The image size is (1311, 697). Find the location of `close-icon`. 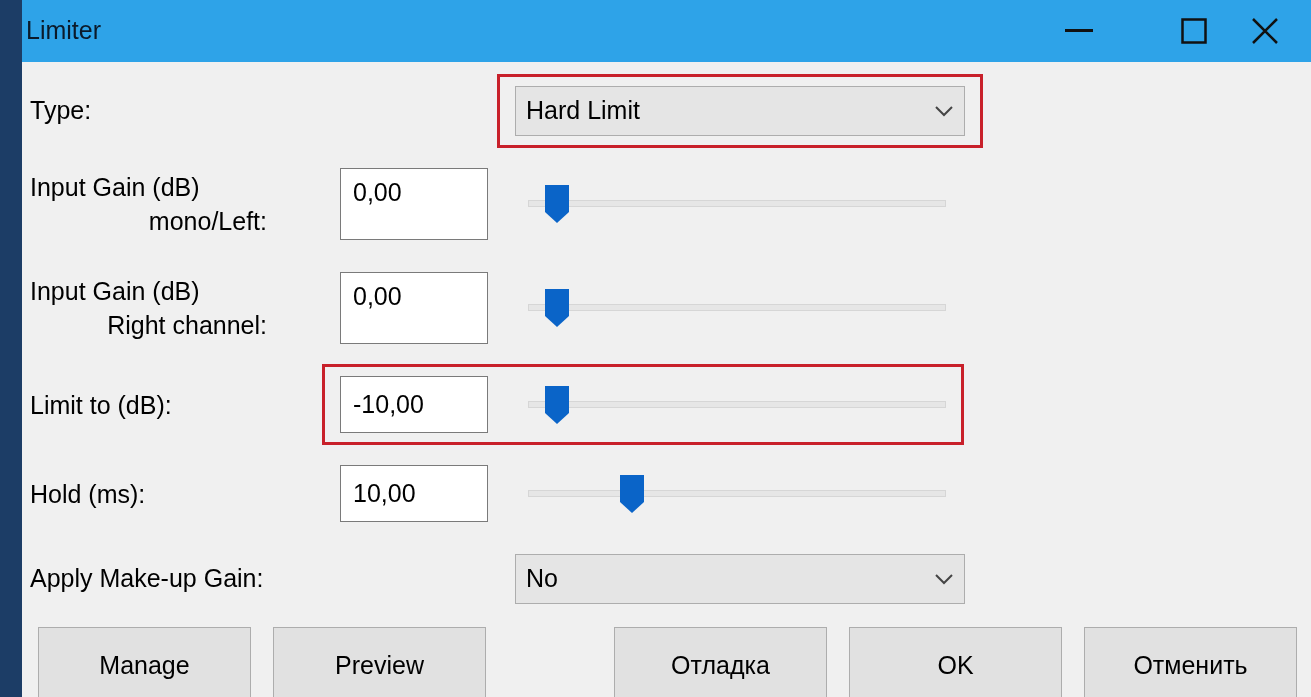

close-icon is located at coordinates (1265, 31).